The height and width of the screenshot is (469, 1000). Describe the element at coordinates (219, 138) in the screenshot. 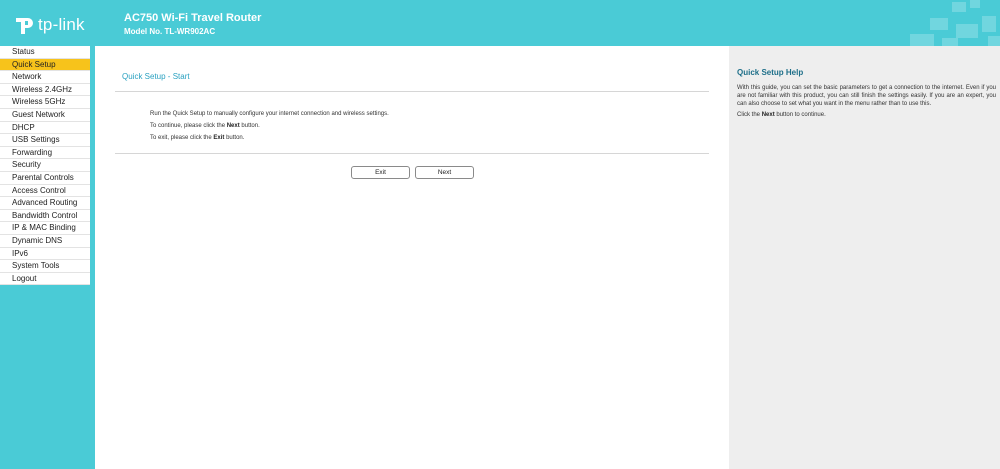

I see `instruction-exit-word: Exit` at that location.